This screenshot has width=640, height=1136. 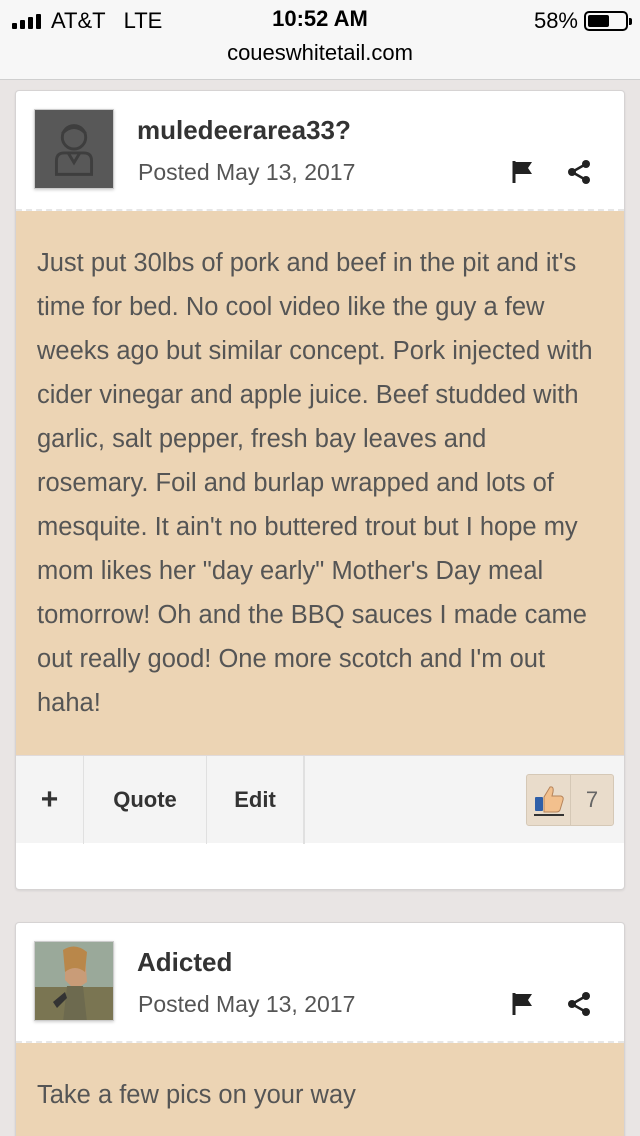 I want to click on status-right: 58%, so click(x=582, y=21).